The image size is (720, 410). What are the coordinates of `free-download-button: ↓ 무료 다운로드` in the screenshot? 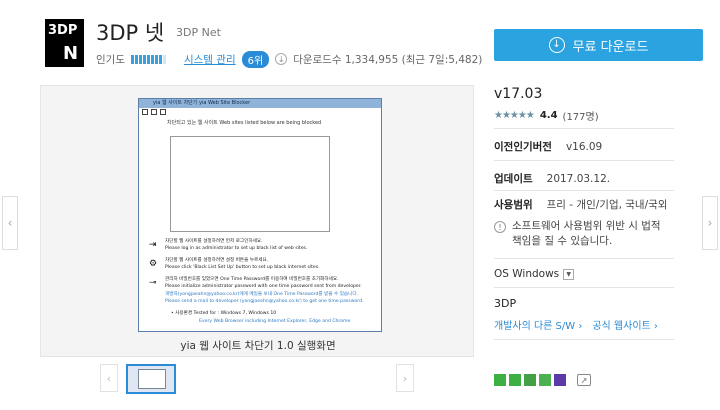 It's located at (598, 45).